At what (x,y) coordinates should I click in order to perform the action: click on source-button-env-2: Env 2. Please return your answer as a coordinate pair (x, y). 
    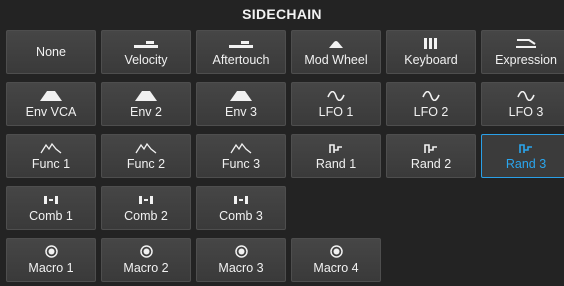
    Looking at the image, I should click on (146, 104).